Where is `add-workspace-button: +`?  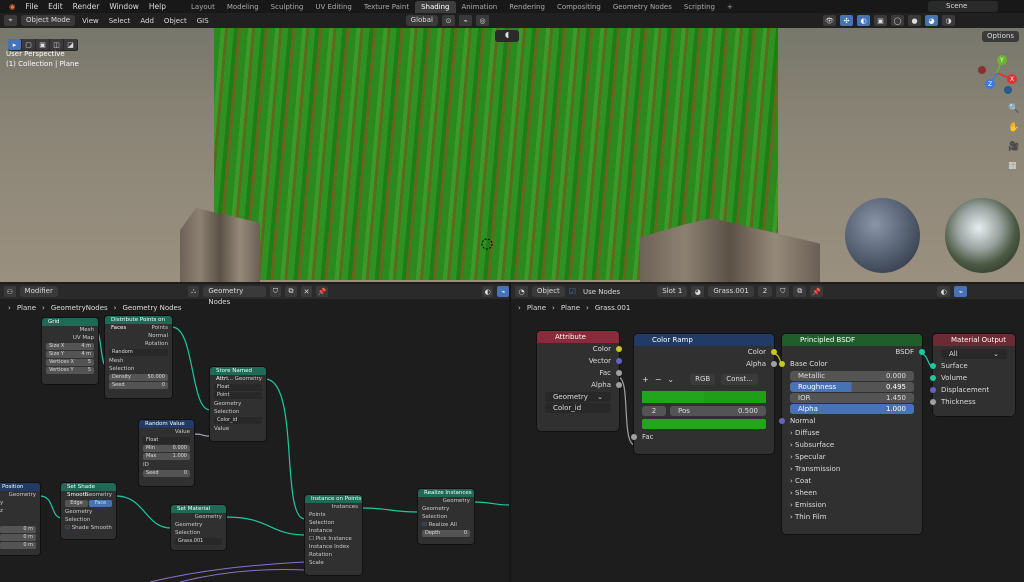 add-workspace-button: + is located at coordinates (730, 7).